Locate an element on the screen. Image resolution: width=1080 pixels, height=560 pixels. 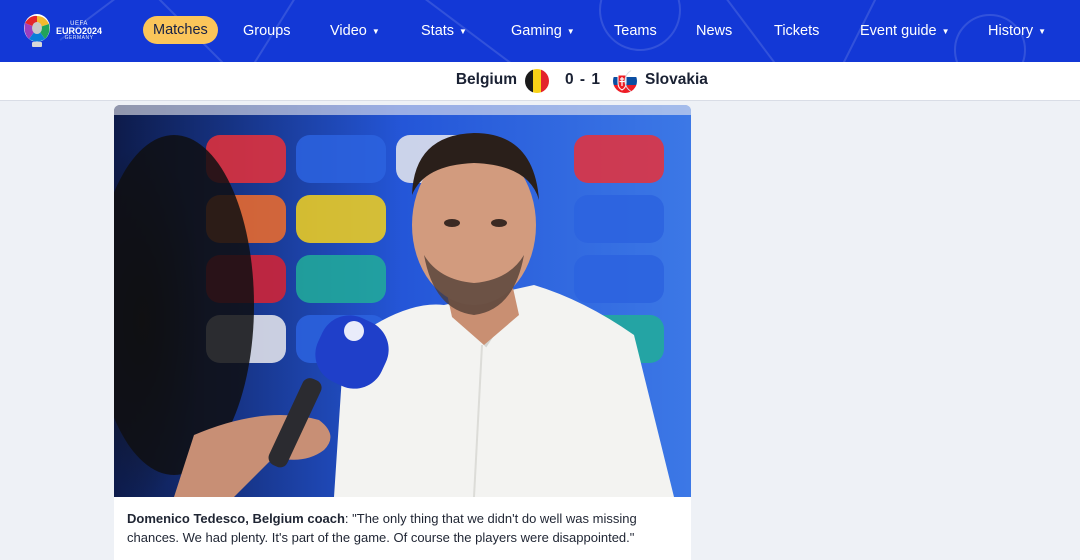
logo-country-text: GERMANY is located at coordinates (79, 38).